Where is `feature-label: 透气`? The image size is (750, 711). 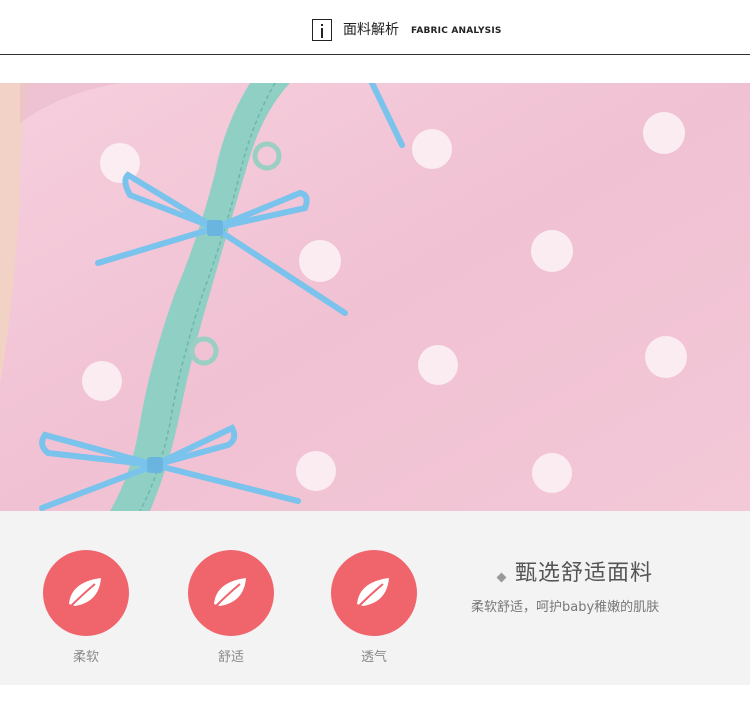 feature-label: 透气 is located at coordinates (373, 657).